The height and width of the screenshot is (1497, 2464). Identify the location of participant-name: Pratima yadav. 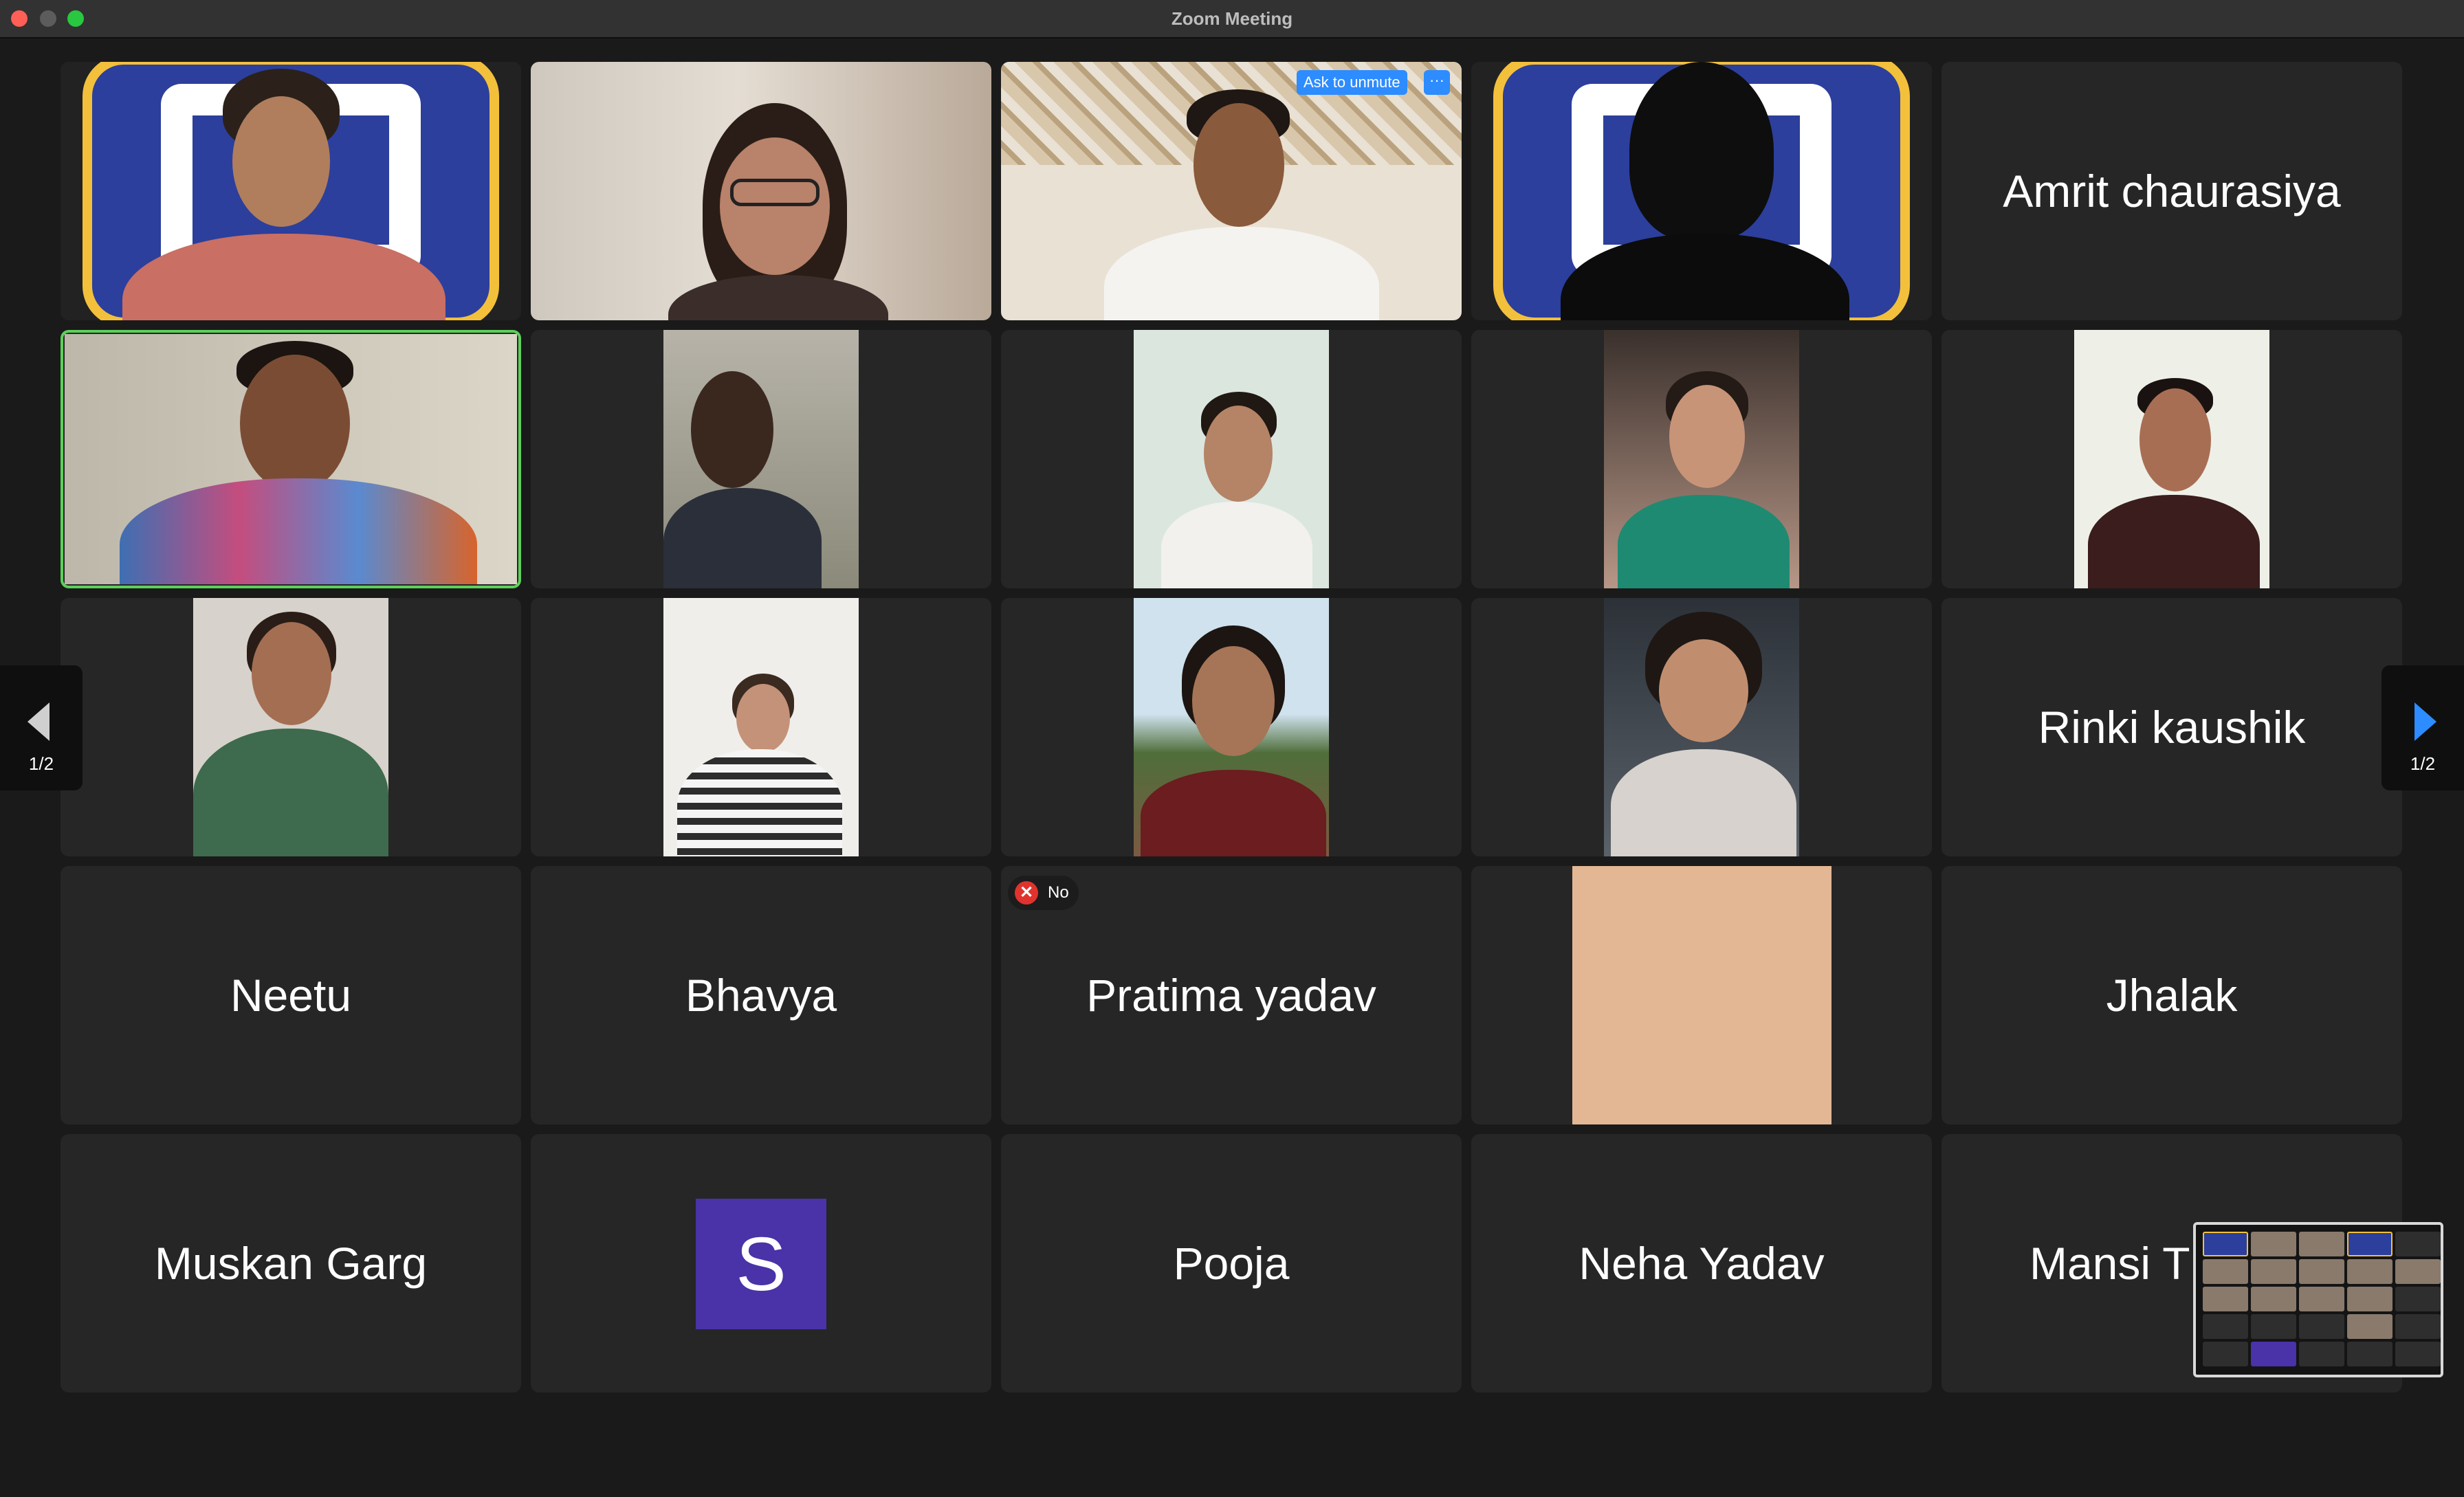
(1231, 995).